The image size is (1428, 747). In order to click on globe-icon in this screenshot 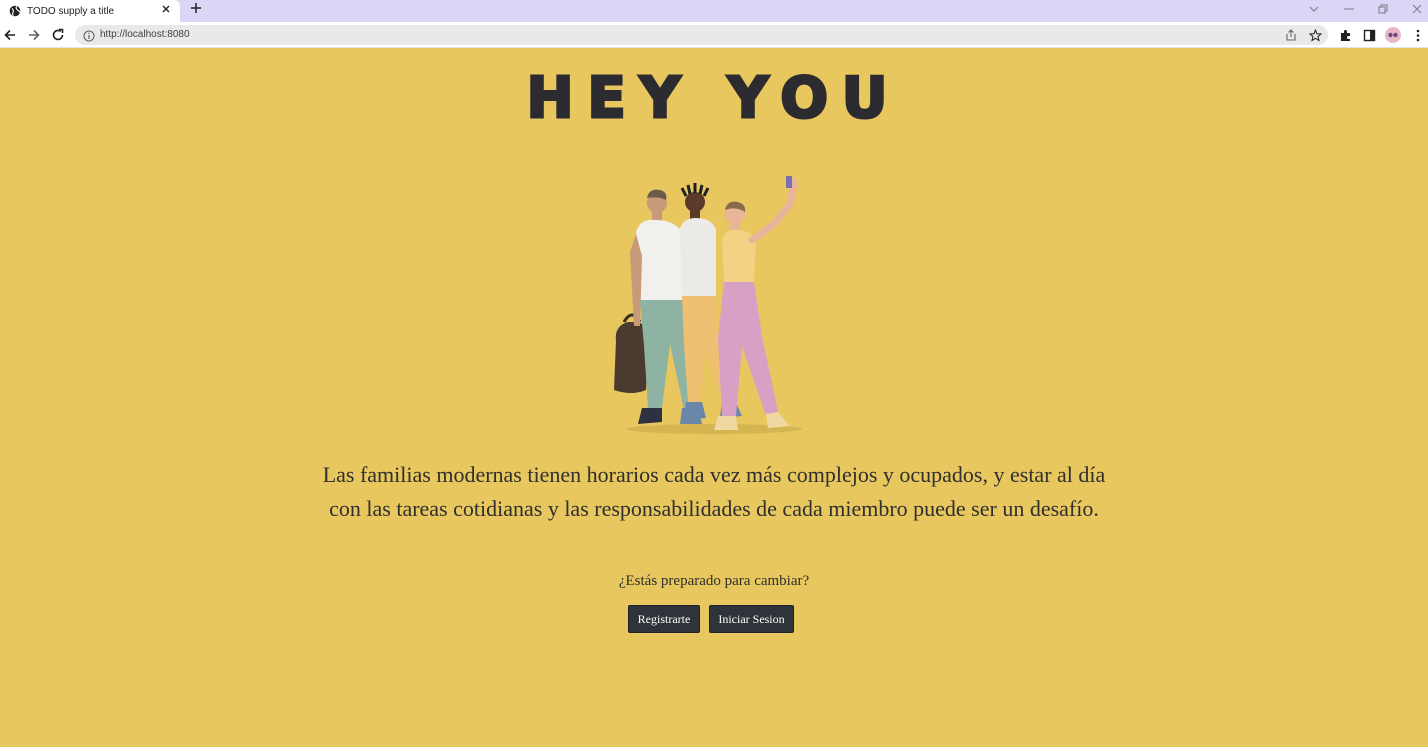, I will do `click(15, 11)`.